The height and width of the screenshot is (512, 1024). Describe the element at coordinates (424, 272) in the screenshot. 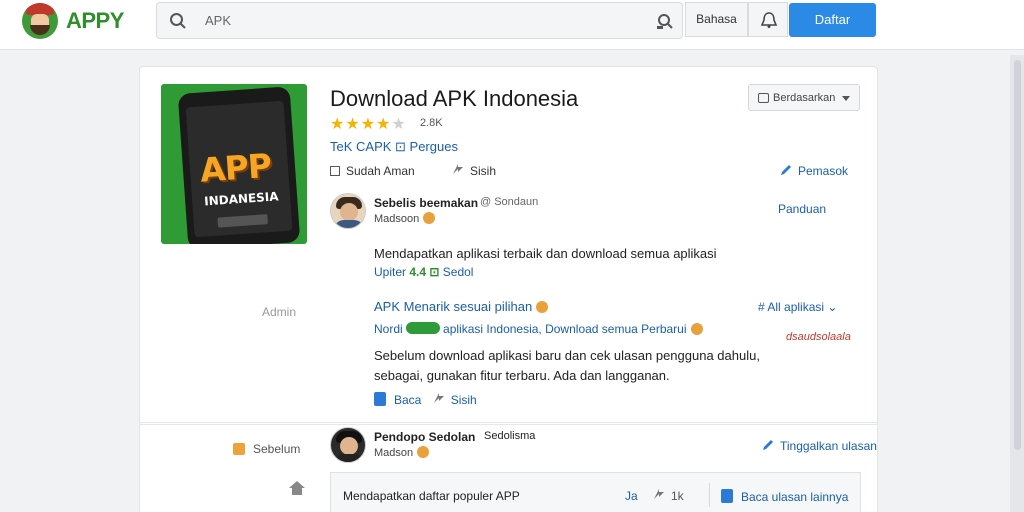

I see `comment-stats: Upiter 4.4 ⊡ Sedol` at that location.